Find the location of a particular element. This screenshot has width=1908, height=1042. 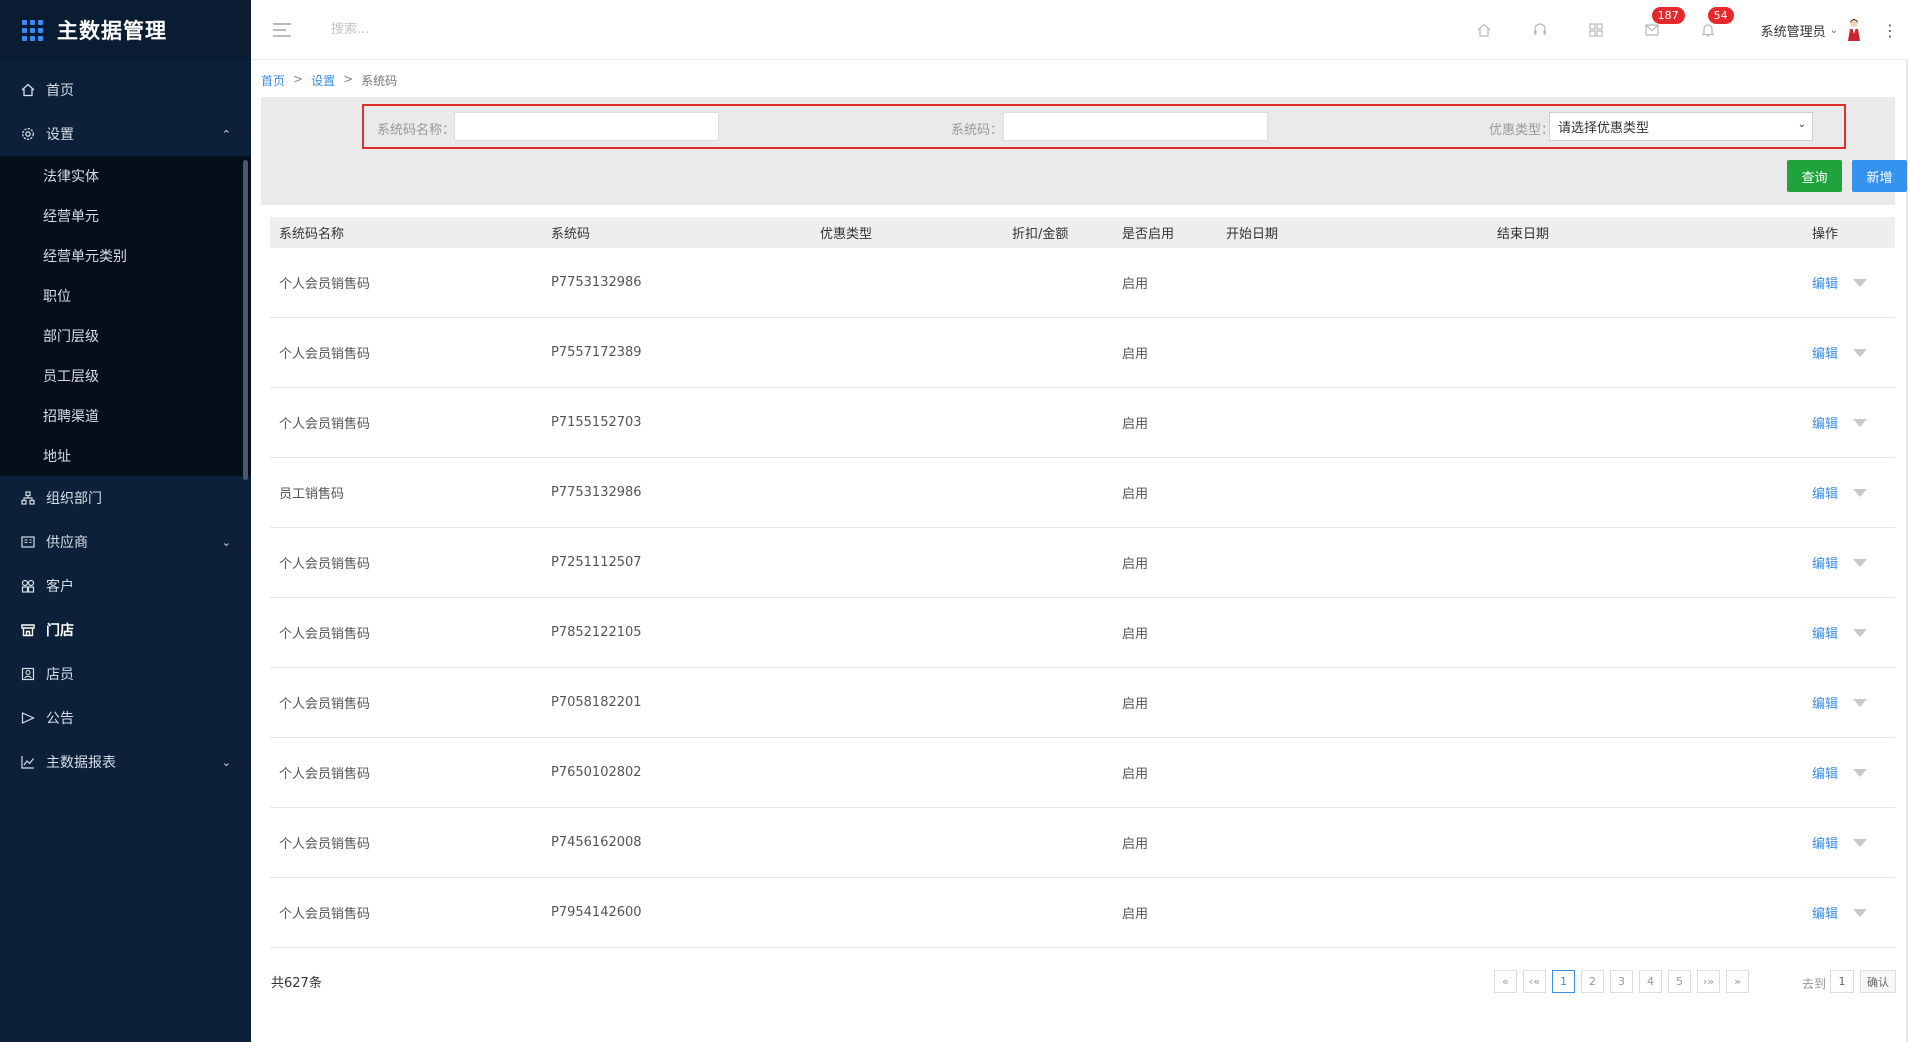

sidebar-item-employee-level: 员工层级 is located at coordinates (125, 376).